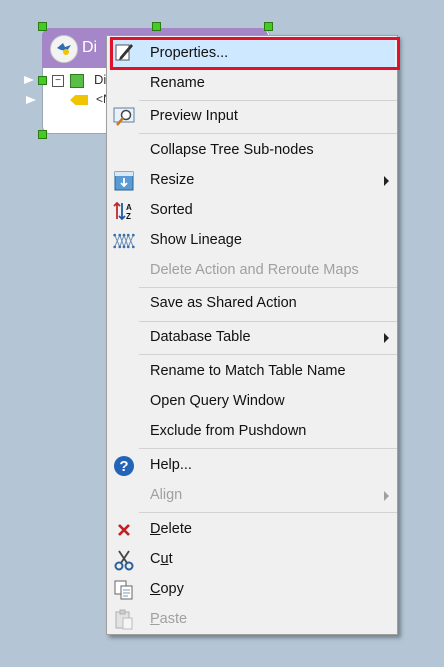  Describe the element at coordinates (124, 560) in the screenshot. I see `scissors-icon` at that location.